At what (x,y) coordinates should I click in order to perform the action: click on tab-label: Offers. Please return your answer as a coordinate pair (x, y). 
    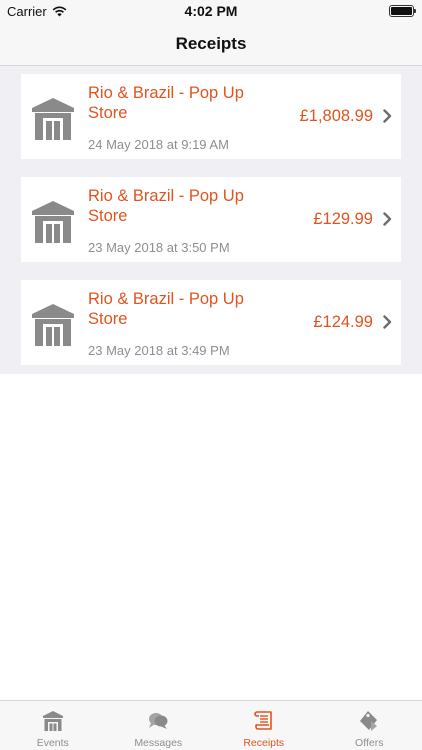
    Looking at the image, I should click on (369, 743).